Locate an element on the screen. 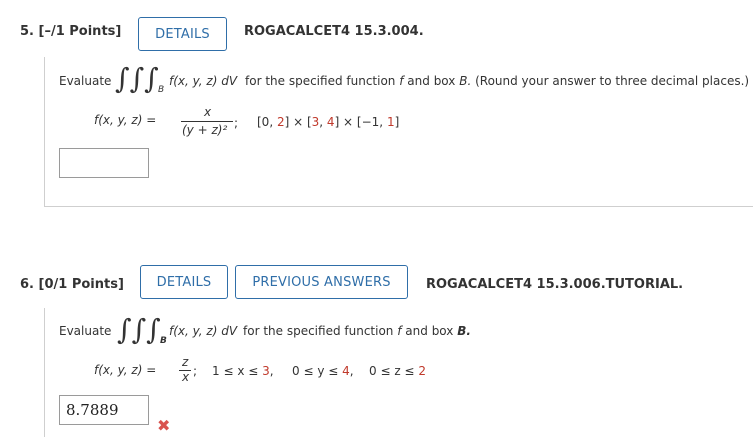 This screenshot has width=753, height=437. question-5-points: 5. [–/1 Points] is located at coordinates (71, 31).